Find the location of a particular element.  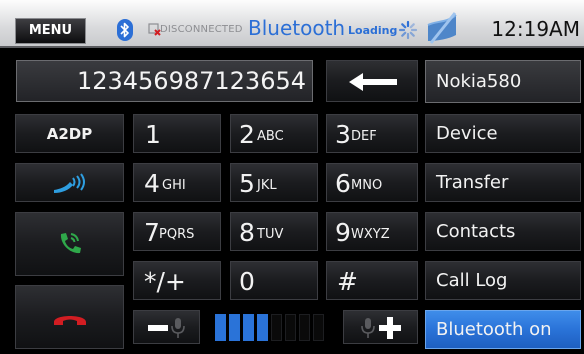

mic-volume-up-icon is located at coordinates (381, 328).